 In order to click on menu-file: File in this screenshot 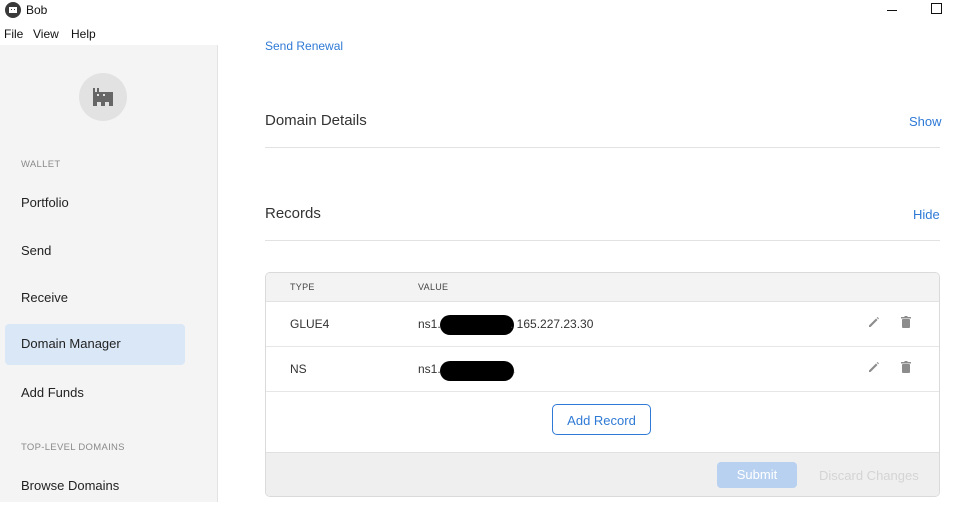, I will do `click(13, 34)`.